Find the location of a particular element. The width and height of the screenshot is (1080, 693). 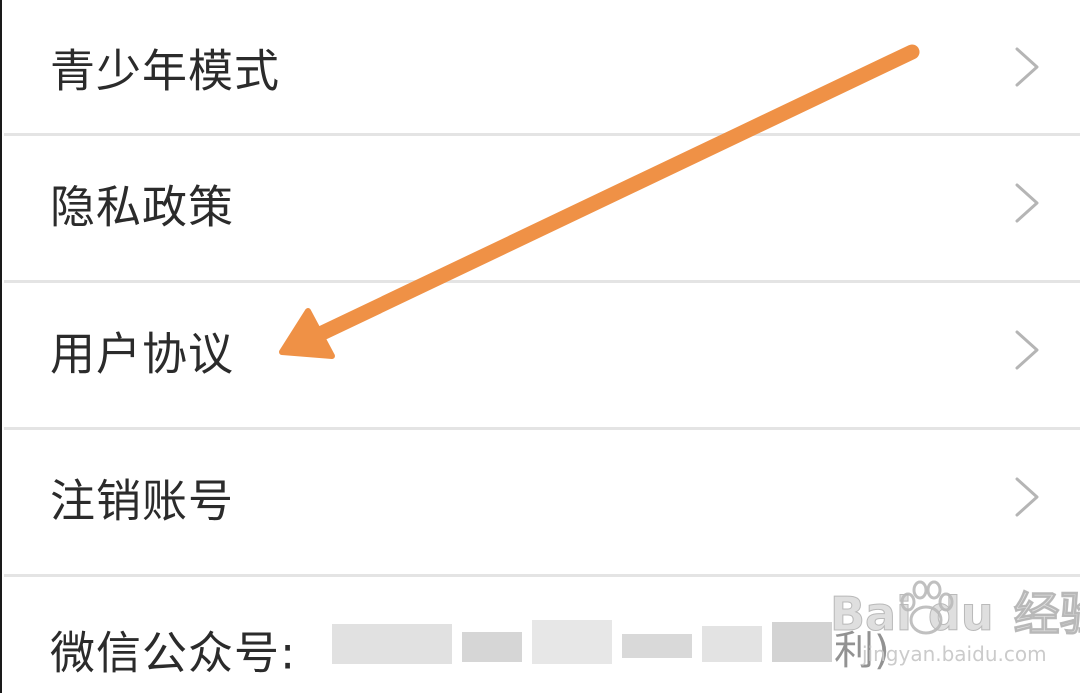

wechat-label: 微信公众号: is located at coordinates (173, 653).